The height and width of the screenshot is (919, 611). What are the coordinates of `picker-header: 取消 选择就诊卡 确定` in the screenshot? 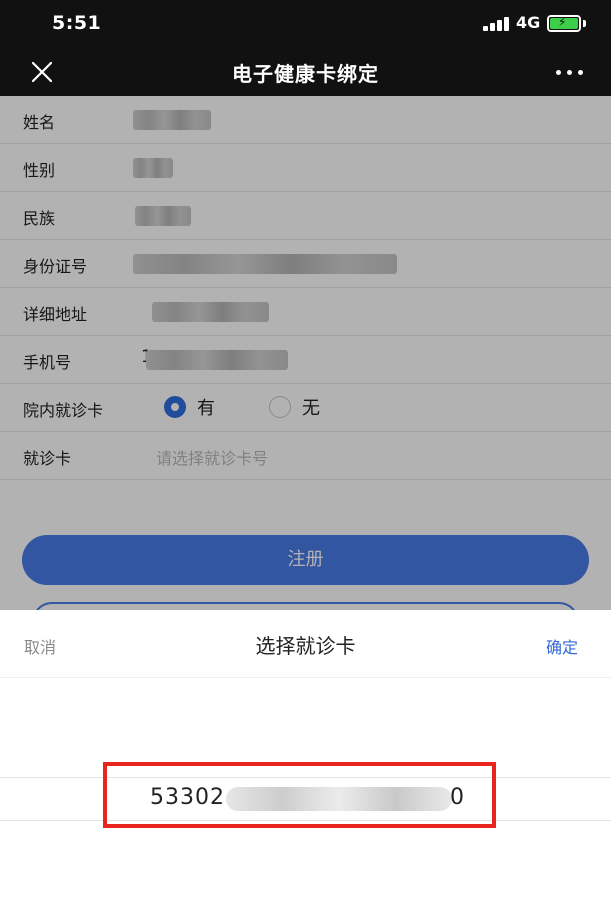 It's located at (305, 644).